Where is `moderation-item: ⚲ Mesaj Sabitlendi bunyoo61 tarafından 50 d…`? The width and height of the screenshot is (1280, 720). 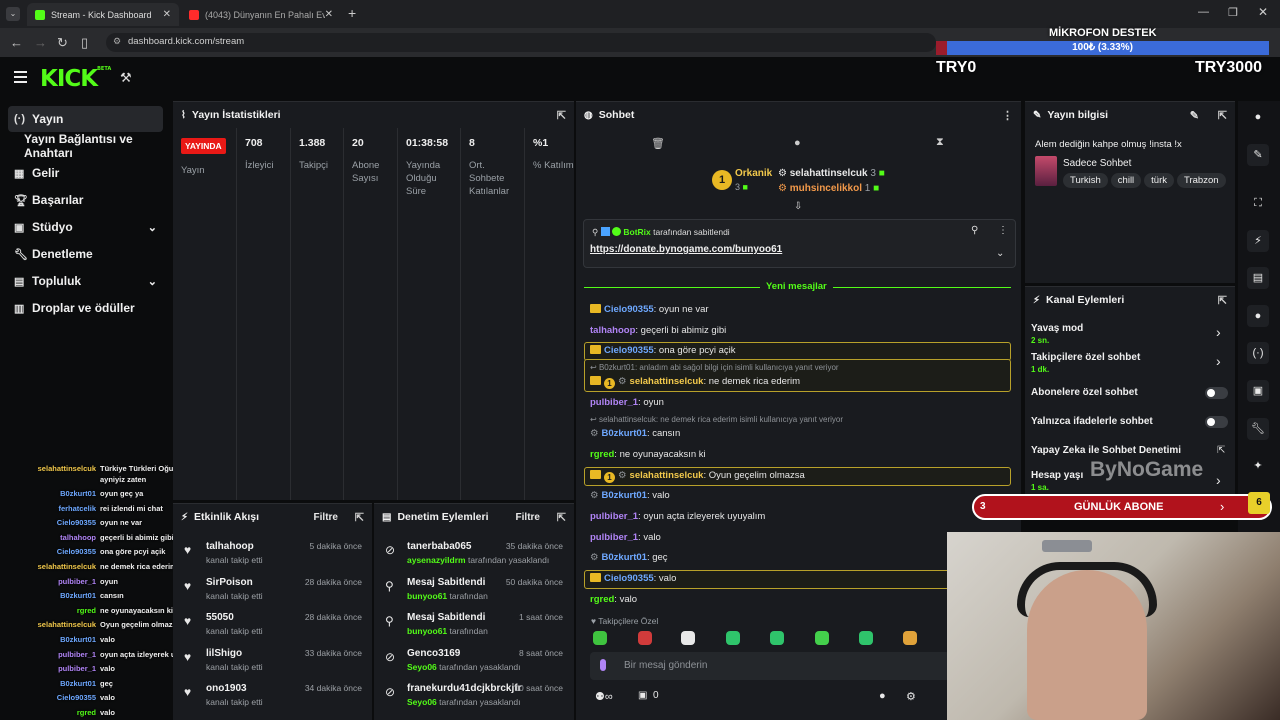
moderation-item: ⚲ Mesaj Sabitlendi bunyoo61 tarafından 50 d… is located at coordinates (474, 589).